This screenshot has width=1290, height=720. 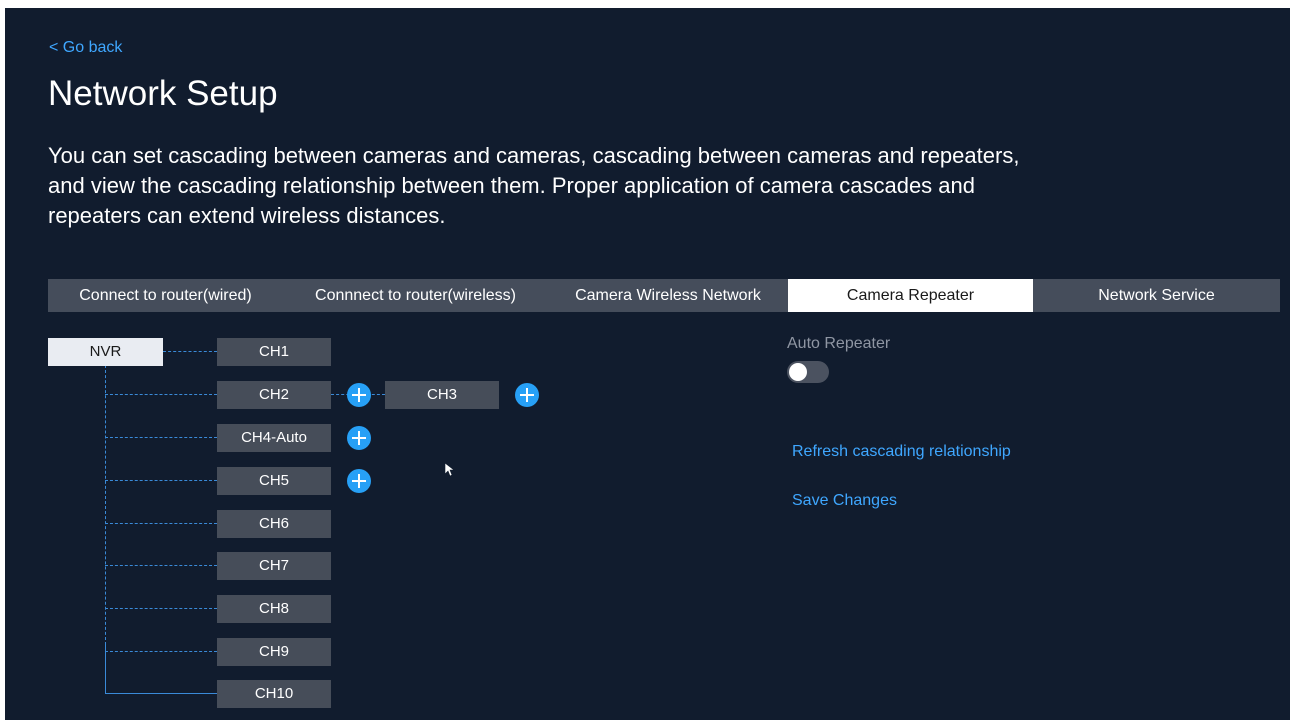 What do you see at coordinates (161, 565) in the screenshot?
I see `connector-ch7` at bounding box center [161, 565].